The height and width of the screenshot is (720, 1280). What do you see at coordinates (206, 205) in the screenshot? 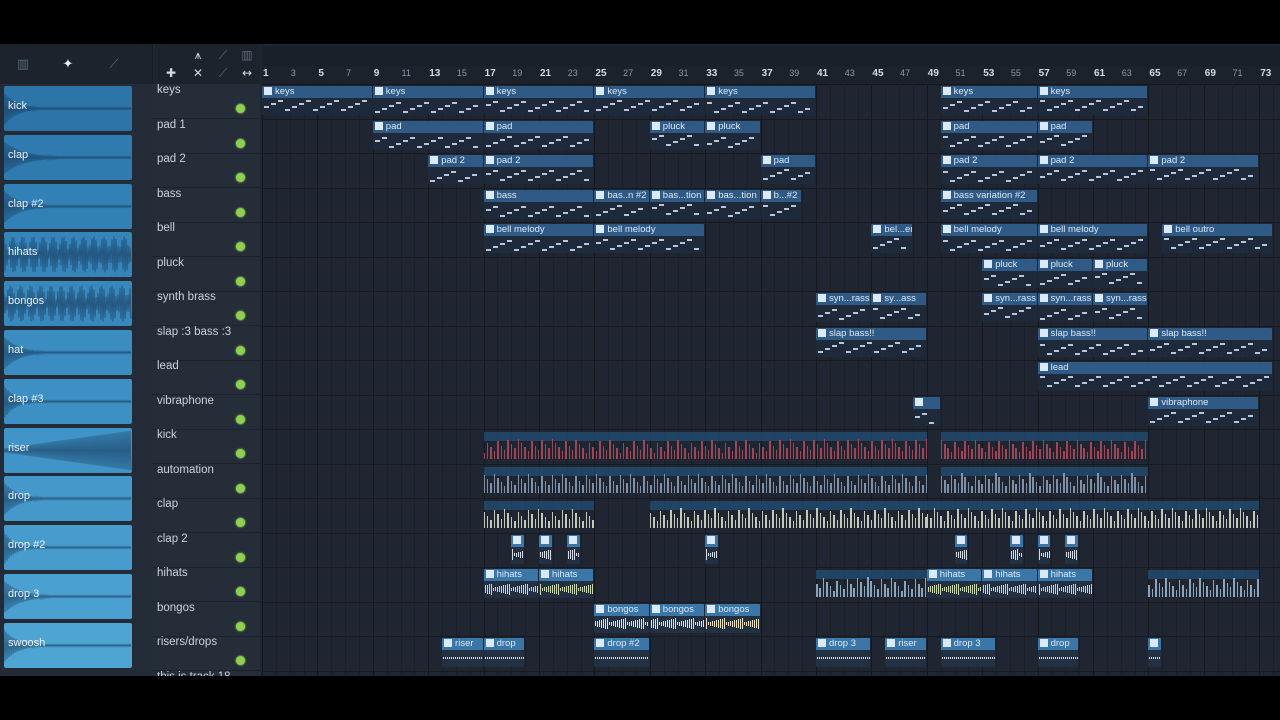
I see `track-header: bass` at bounding box center [206, 205].